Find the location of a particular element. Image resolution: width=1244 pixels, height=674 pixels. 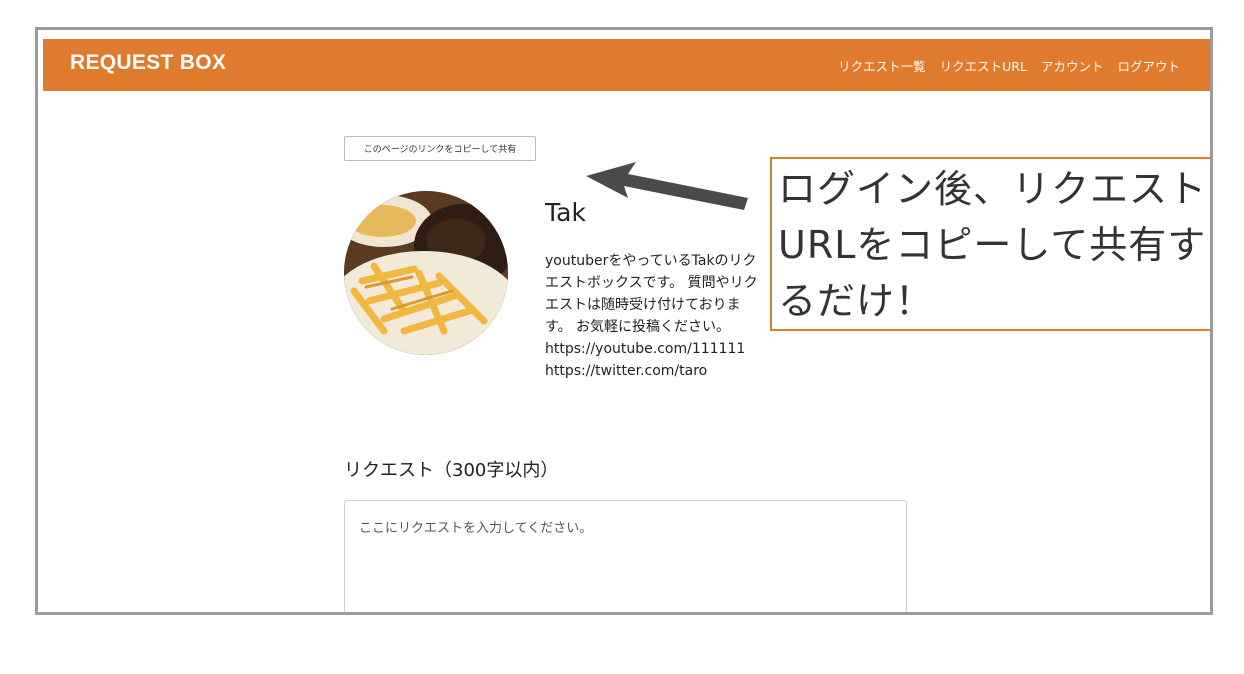

nav-link-request-url: リクエストURL is located at coordinates (983, 65).